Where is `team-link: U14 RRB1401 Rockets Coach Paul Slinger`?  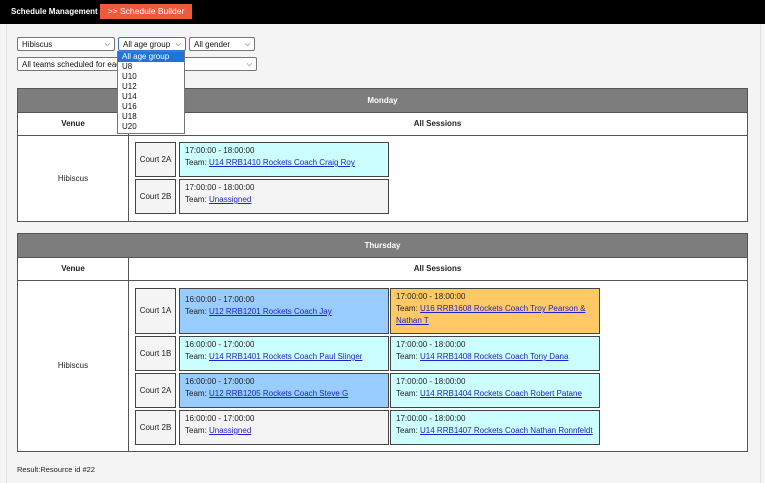 team-link: U14 RRB1401 Rockets Coach Paul Slinger is located at coordinates (285, 356).